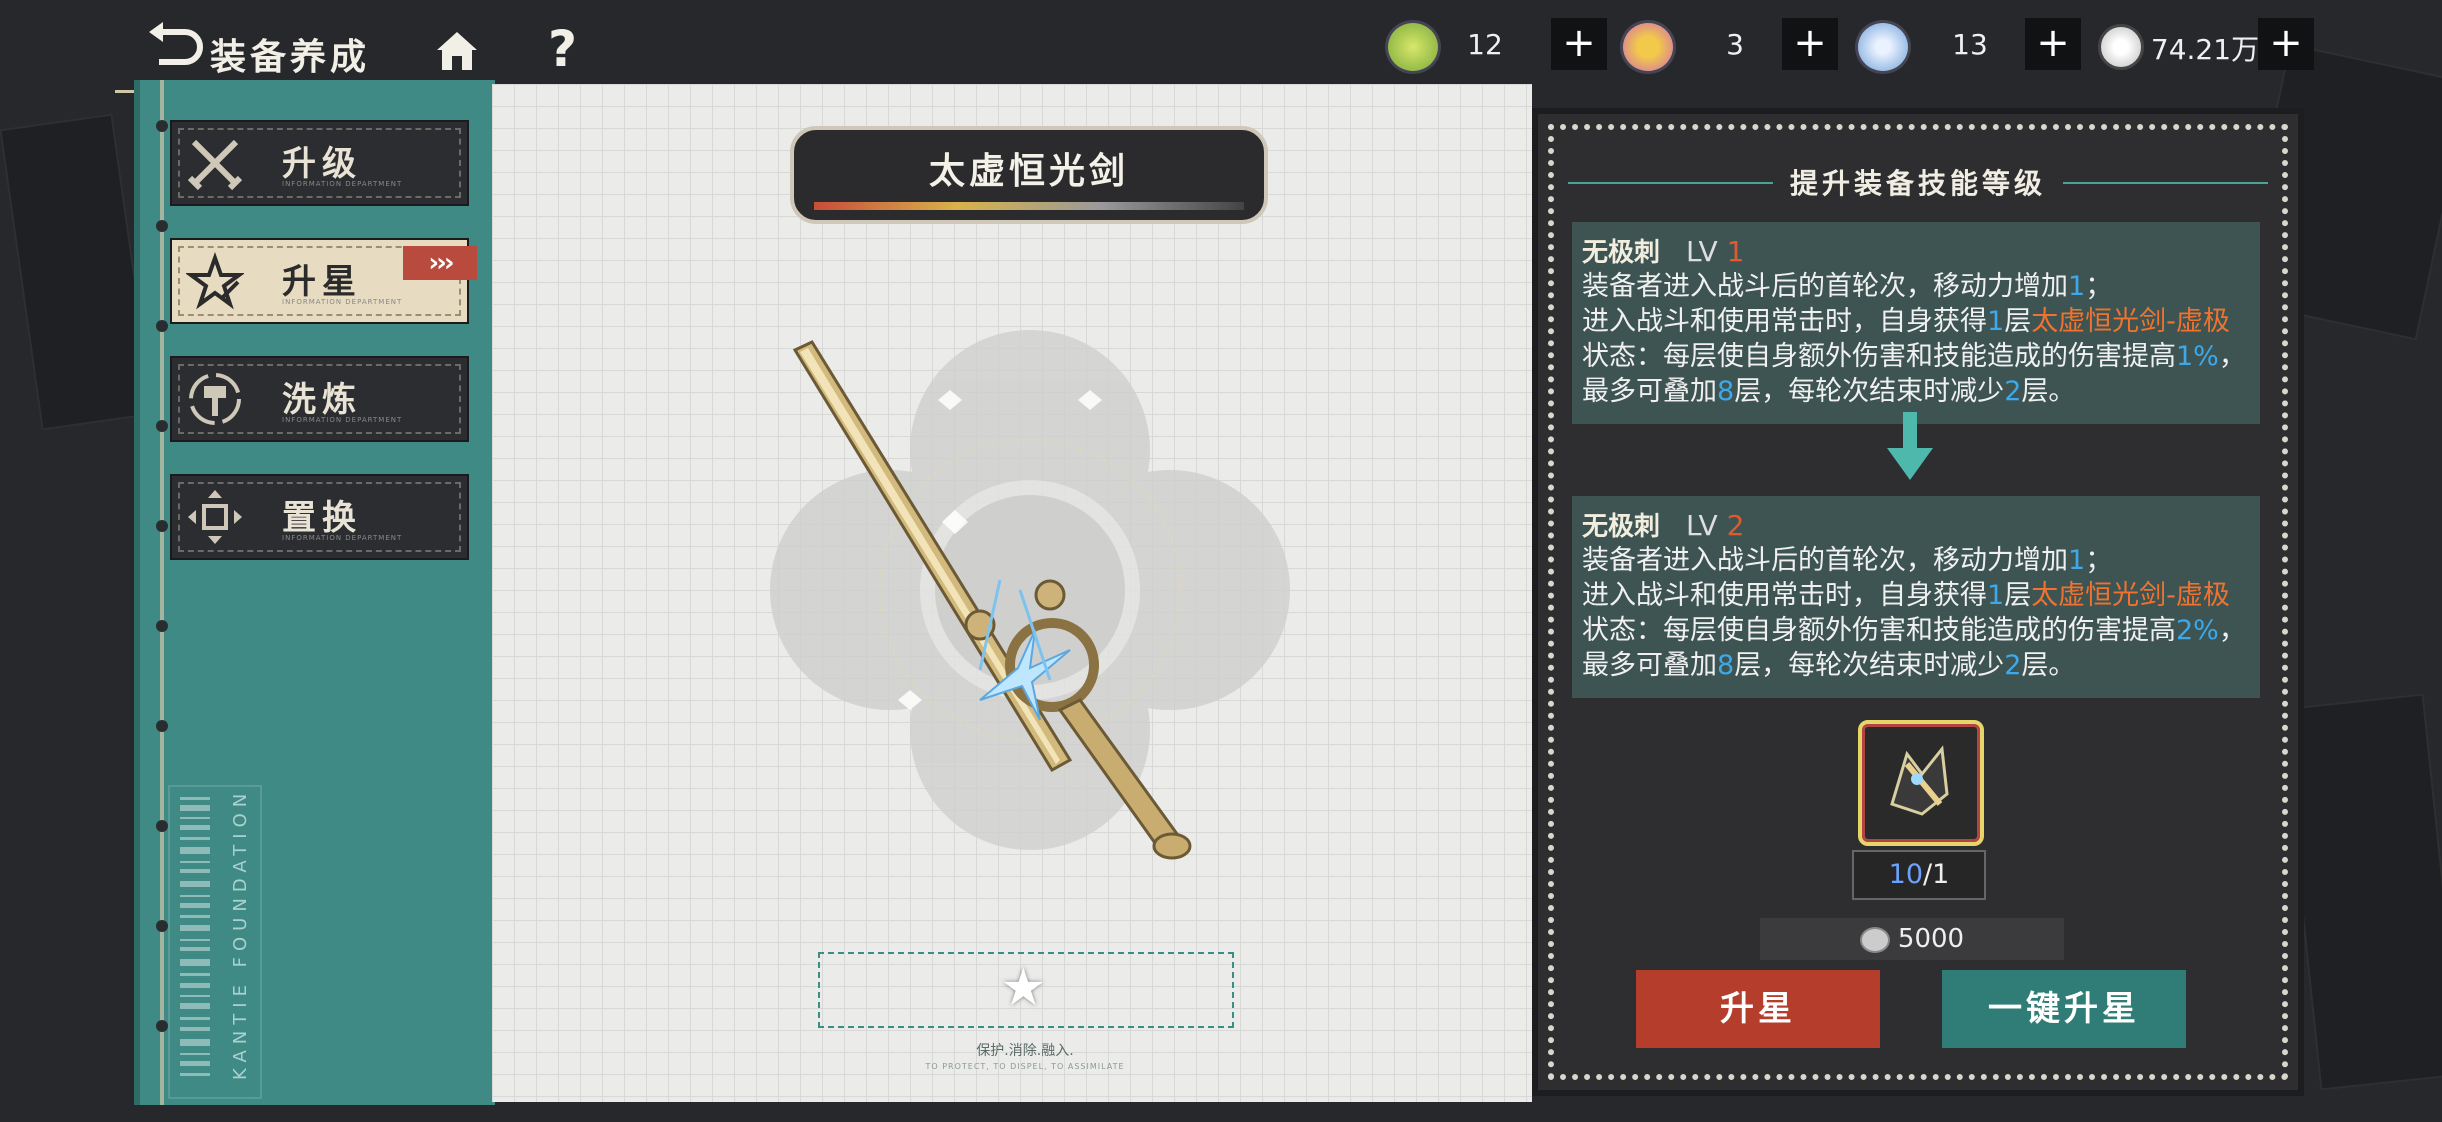 The width and height of the screenshot is (2442, 1122). I want to click on back-arrow-icon, so click(176, 43).